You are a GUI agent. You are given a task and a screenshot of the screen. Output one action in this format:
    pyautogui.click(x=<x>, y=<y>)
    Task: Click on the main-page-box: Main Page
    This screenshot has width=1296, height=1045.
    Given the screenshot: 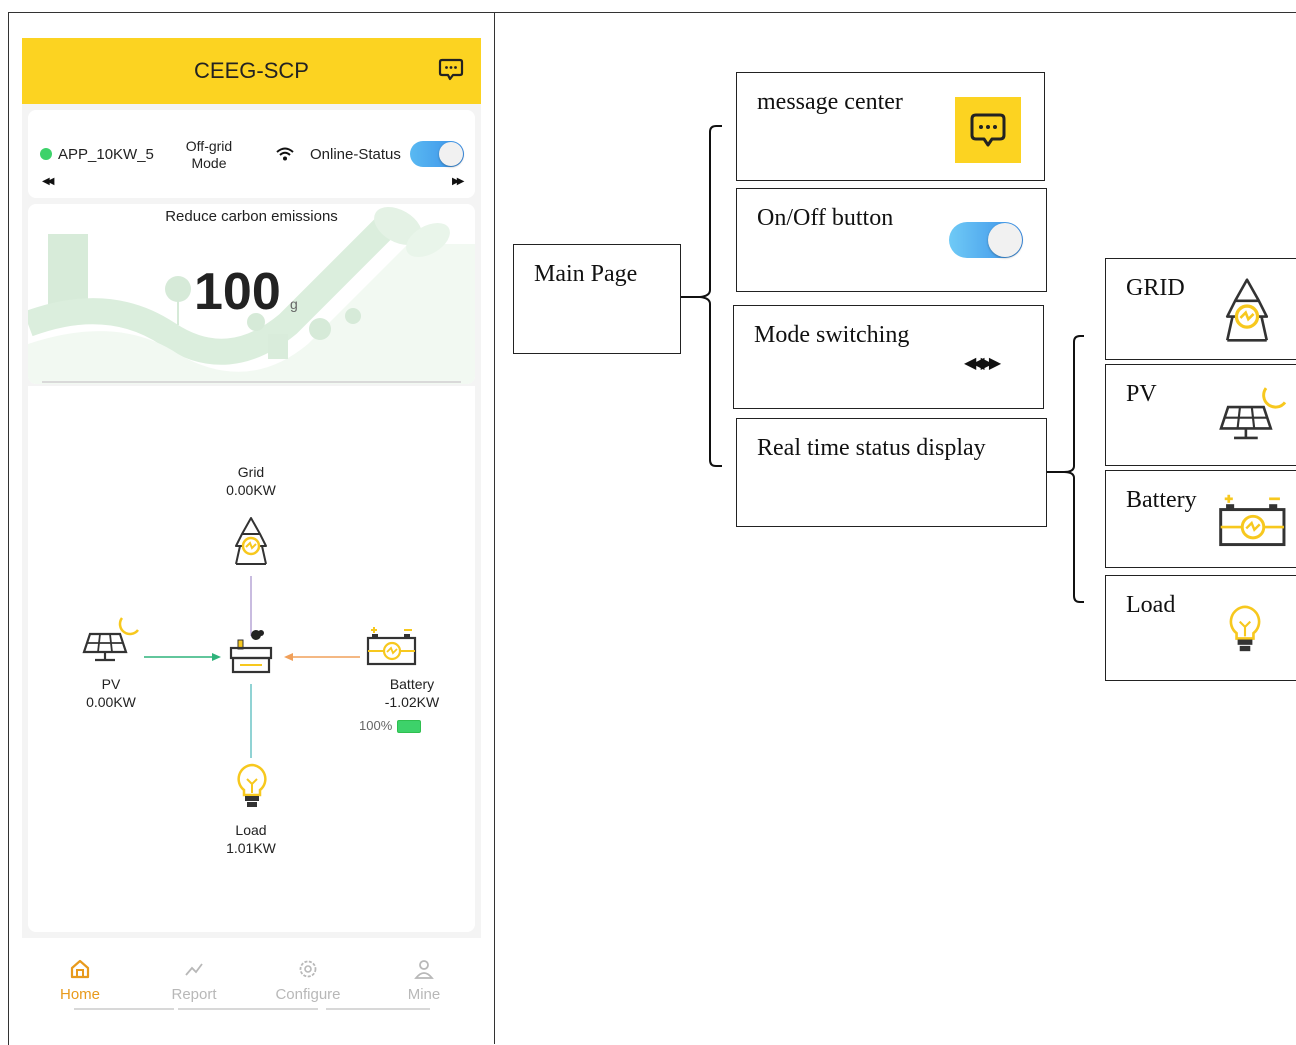 What is the action you would take?
    pyautogui.click(x=597, y=299)
    